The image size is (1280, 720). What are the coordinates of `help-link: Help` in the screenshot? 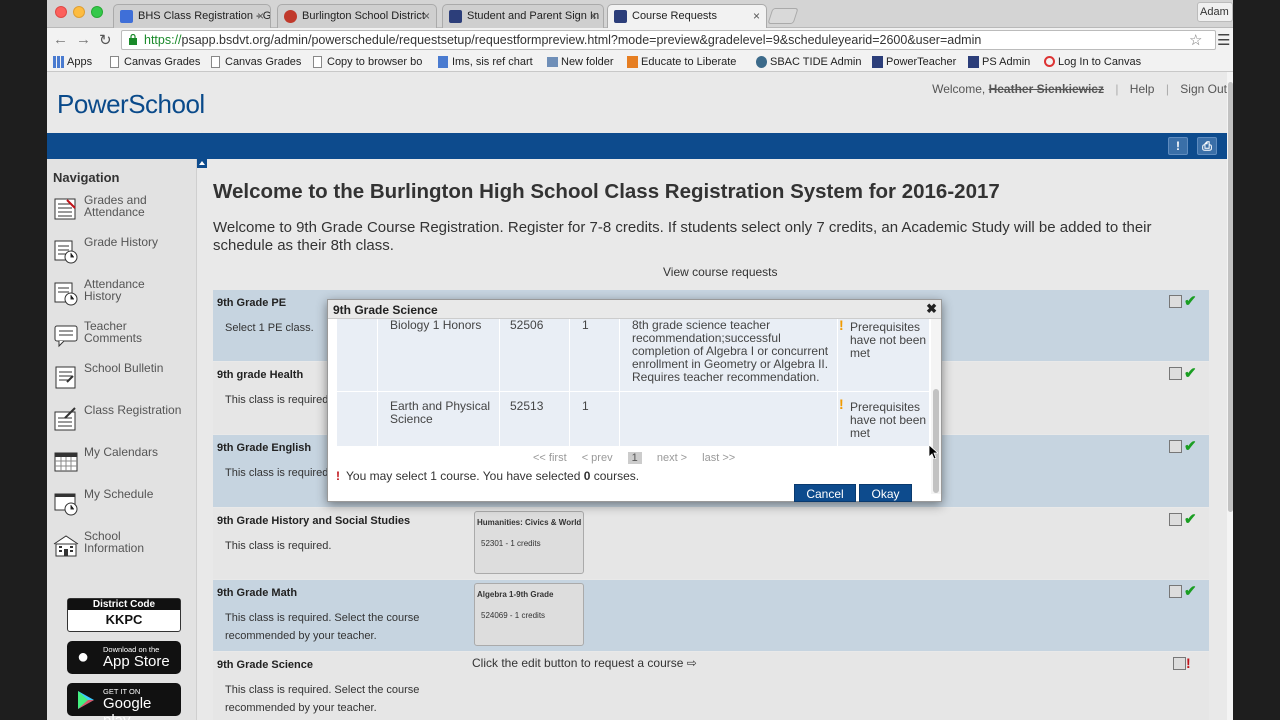 It's located at (1142, 89).